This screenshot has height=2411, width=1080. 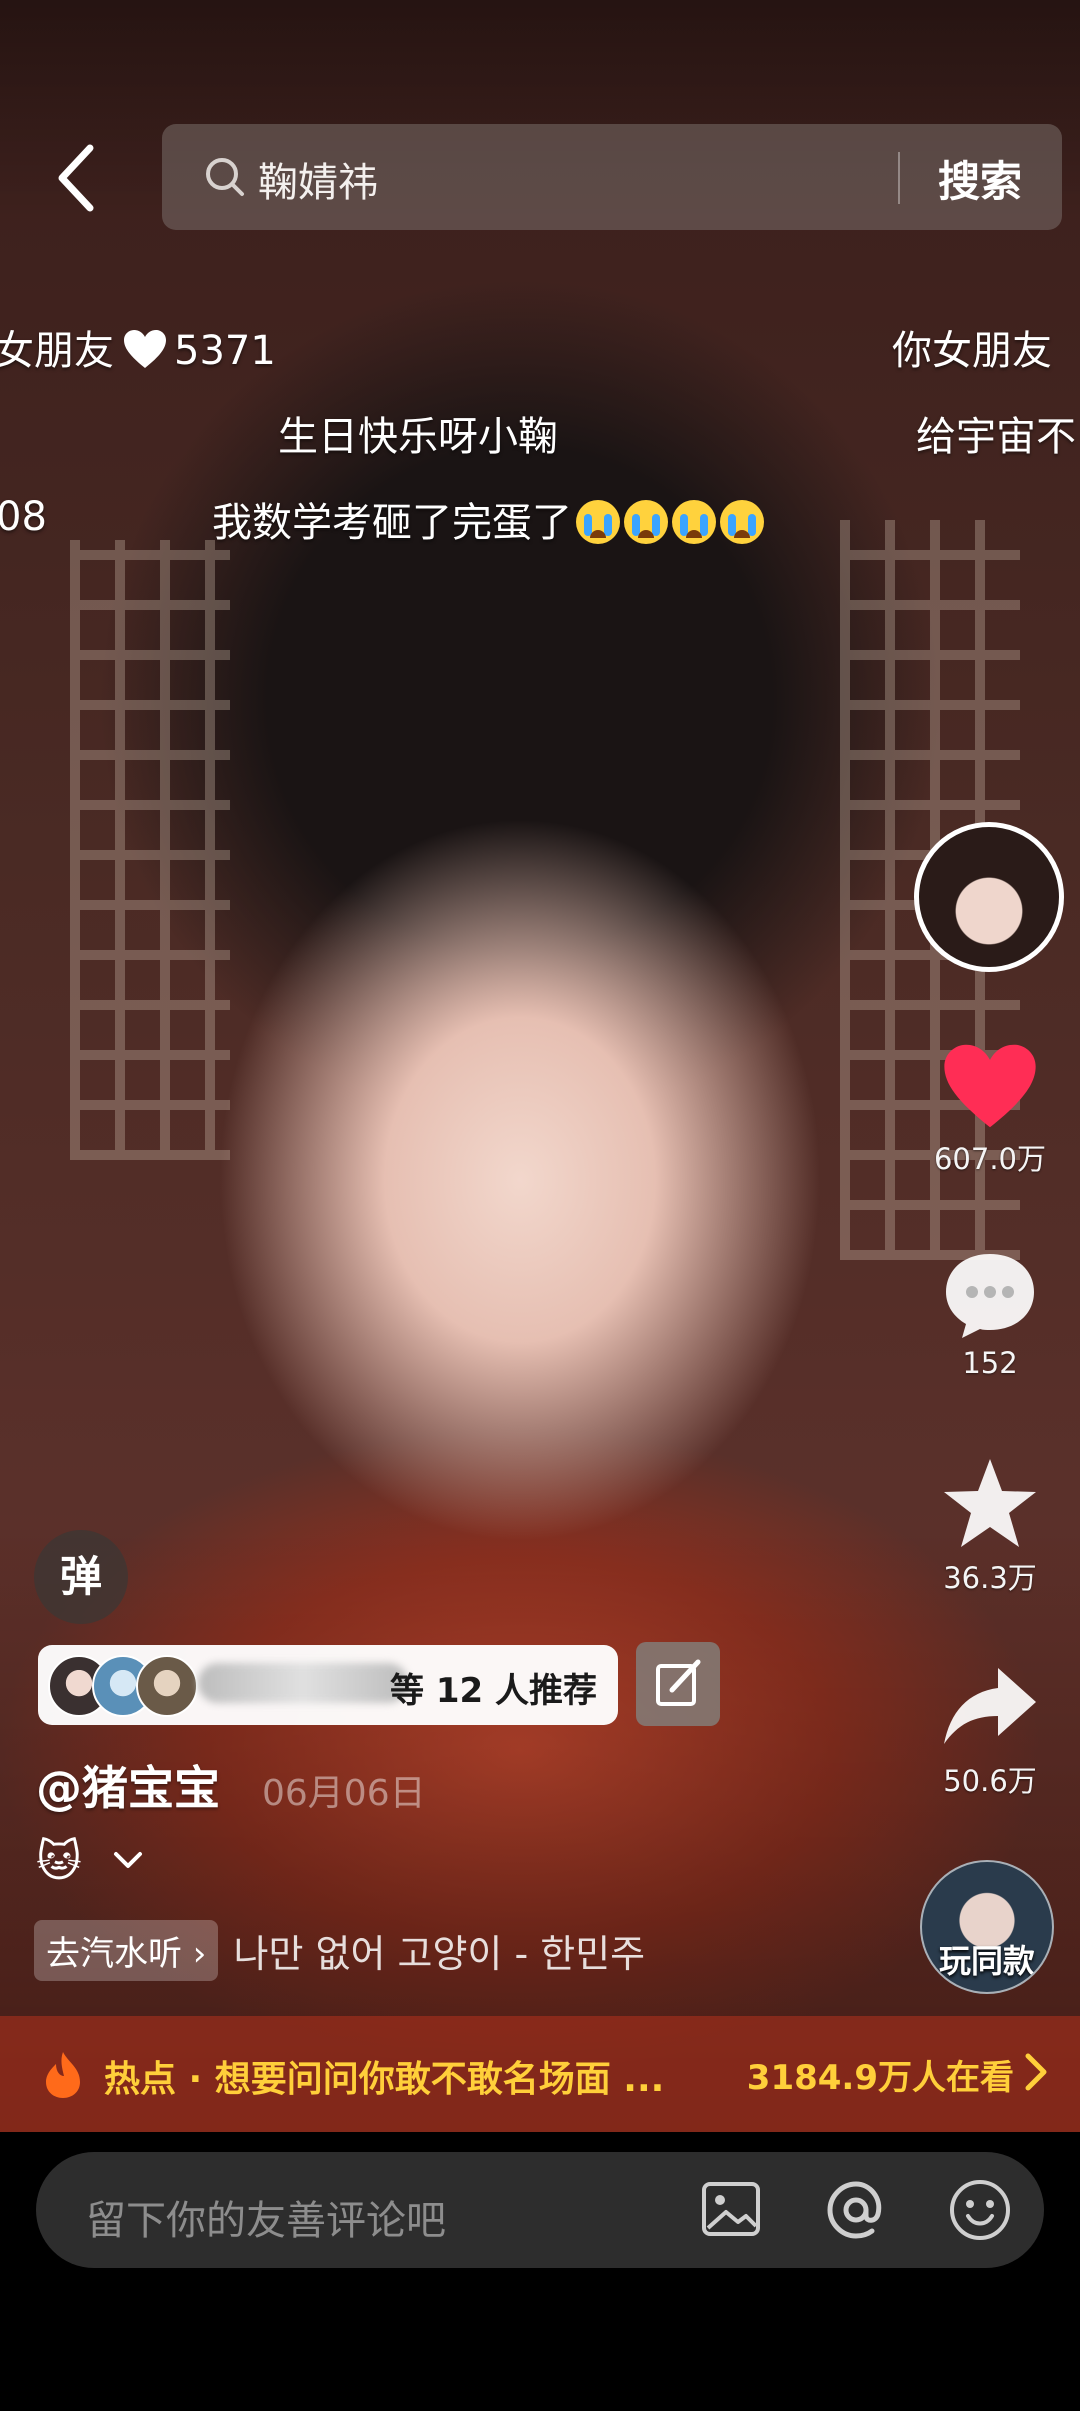 What do you see at coordinates (418, 437) in the screenshot?
I see `danmaku-item: 生日快乐呀小鞠` at bounding box center [418, 437].